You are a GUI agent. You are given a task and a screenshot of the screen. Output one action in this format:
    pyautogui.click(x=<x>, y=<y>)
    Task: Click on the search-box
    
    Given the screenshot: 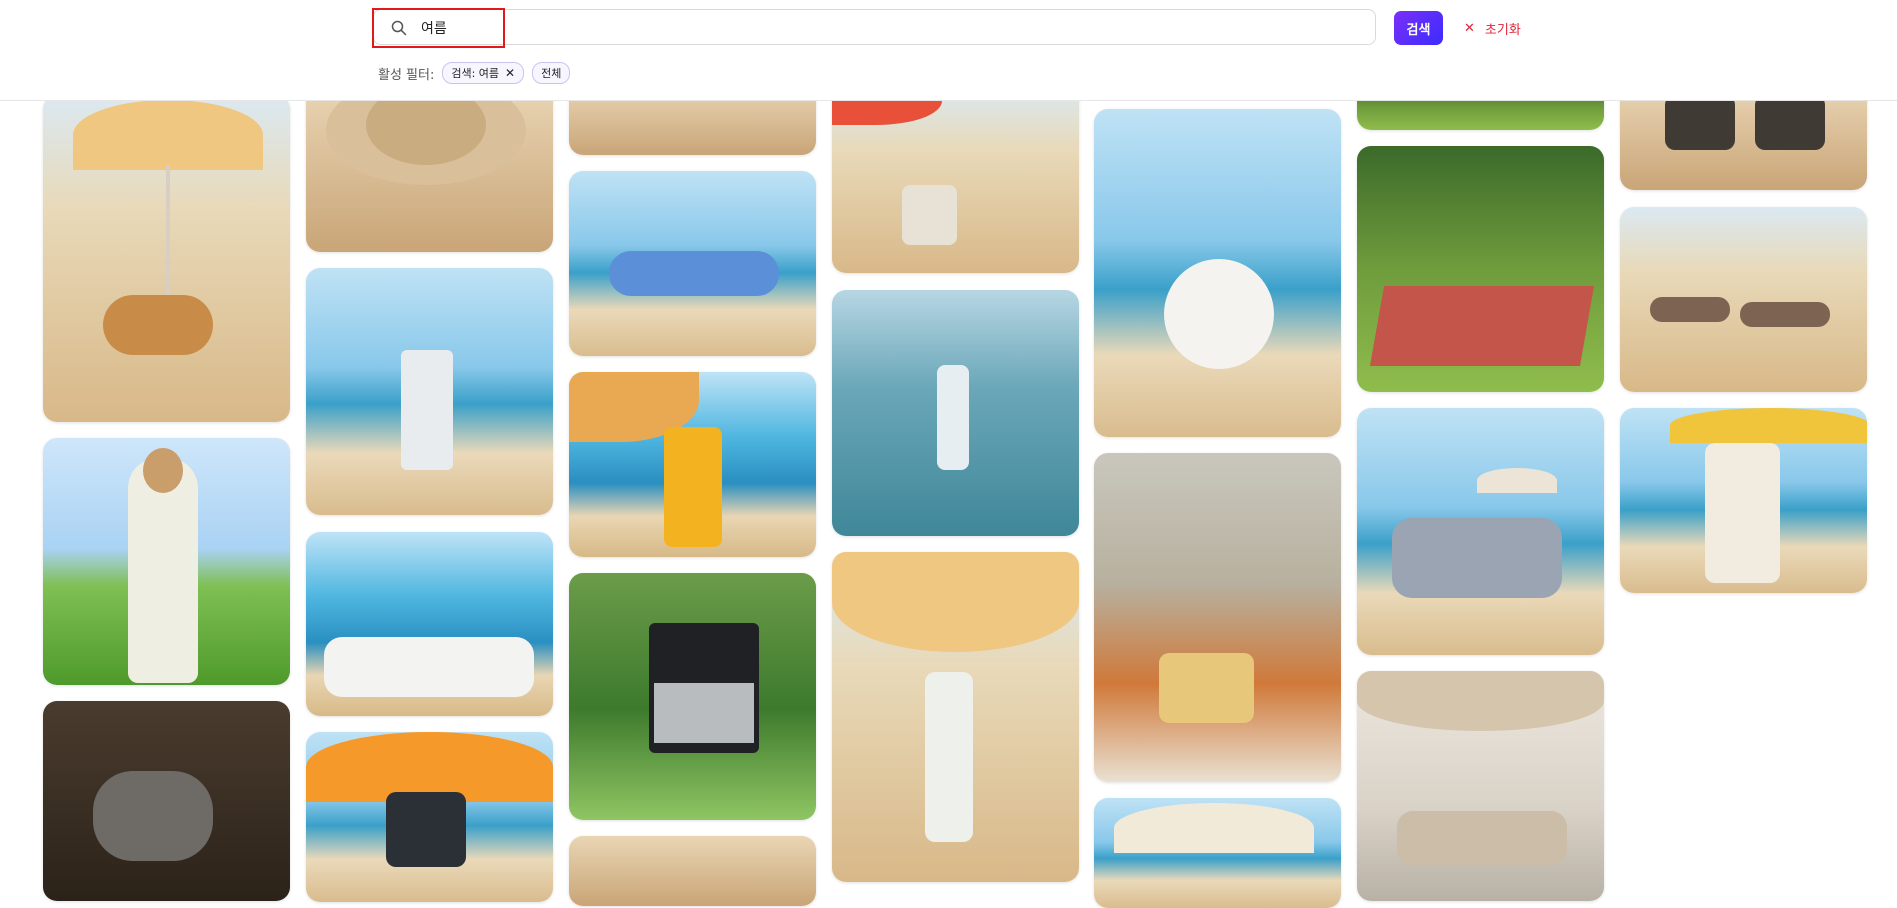 What is the action you would take?
    pyautogui.click(x=874, y=27)
    